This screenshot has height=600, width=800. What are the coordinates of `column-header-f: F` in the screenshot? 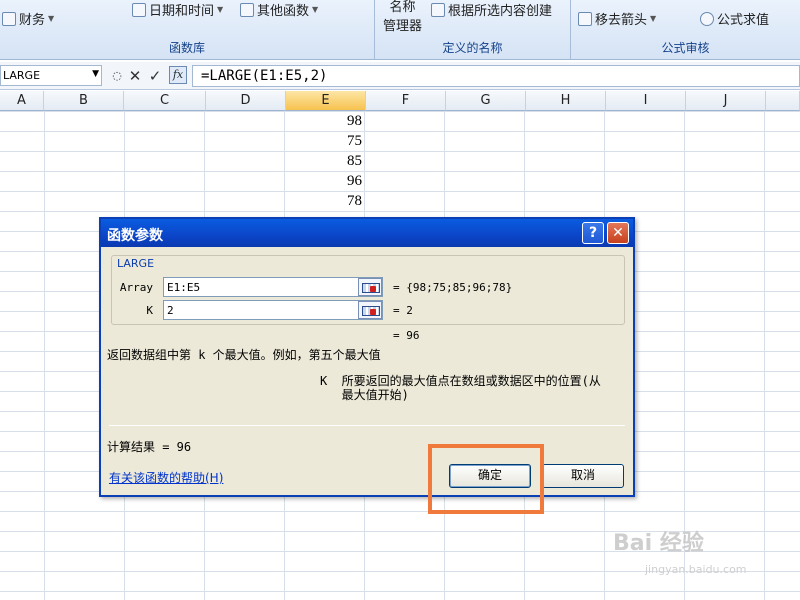 It's located at (406, 101).